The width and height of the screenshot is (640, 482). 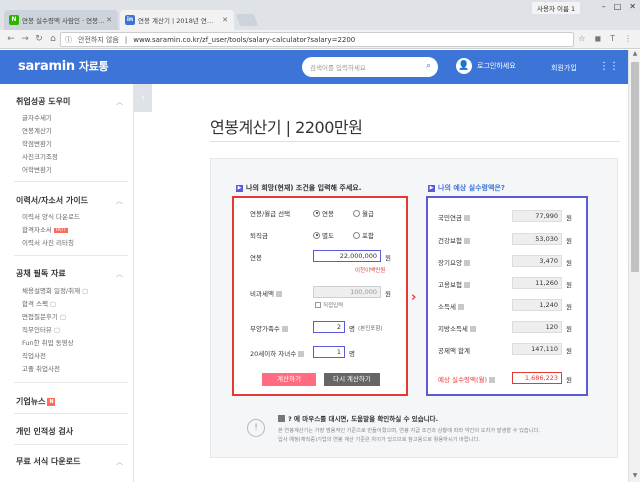 I want to click on result-label: 고용보험, so click(x=454, y=284).